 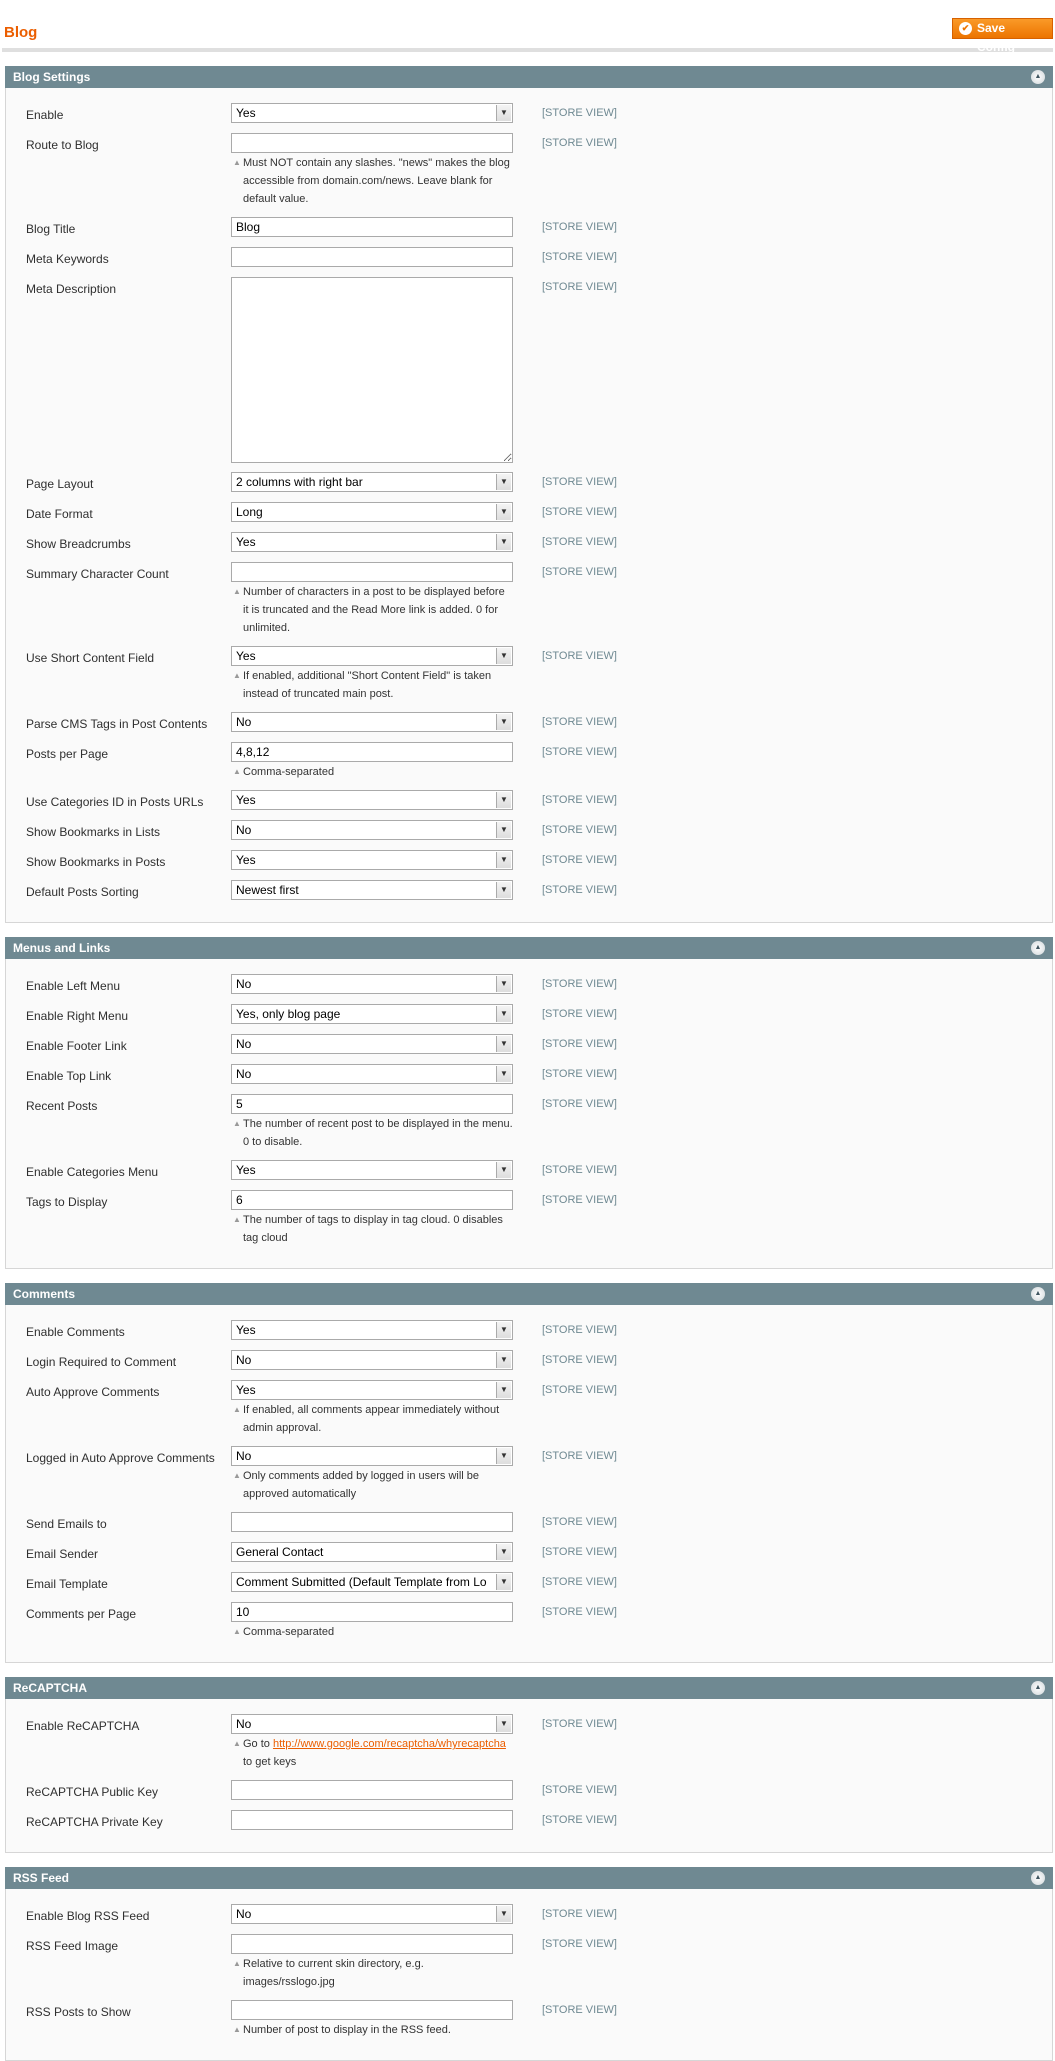 I want to click on enable-recaptcha-select: No ▼, so click(x=372, y=1724).